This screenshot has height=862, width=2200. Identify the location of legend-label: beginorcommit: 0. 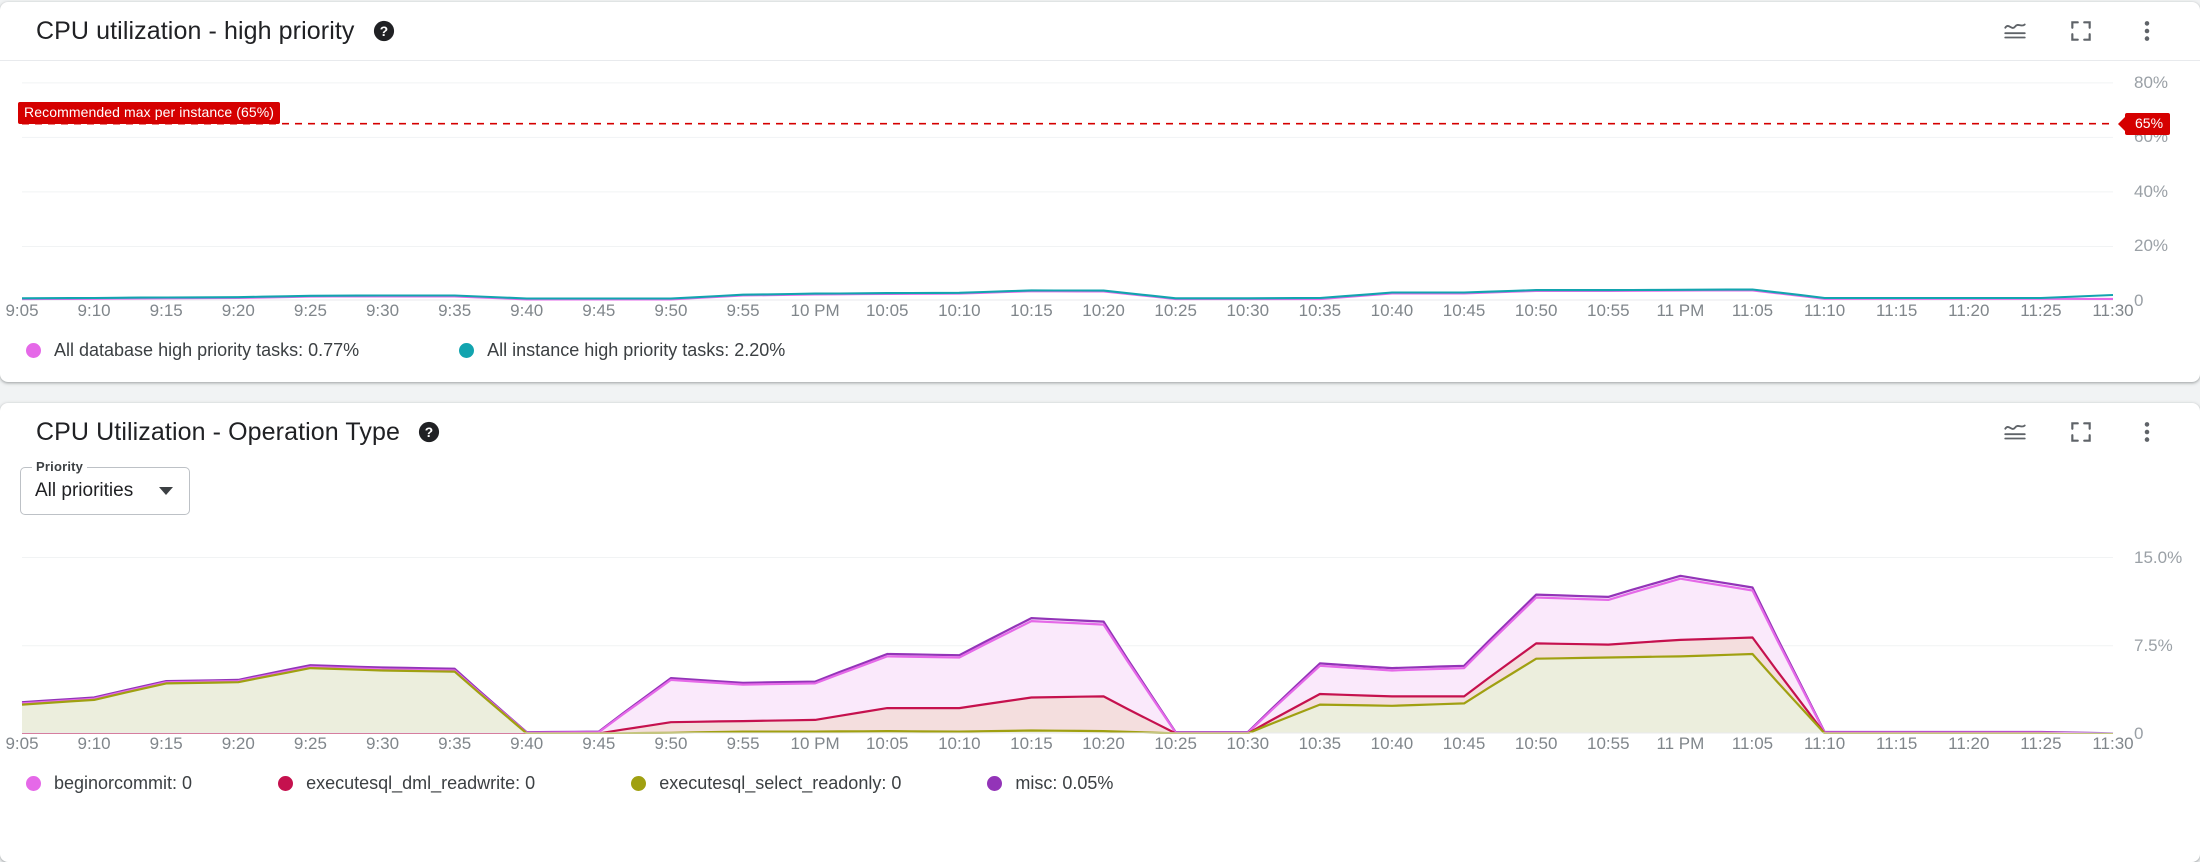
(123, 782).